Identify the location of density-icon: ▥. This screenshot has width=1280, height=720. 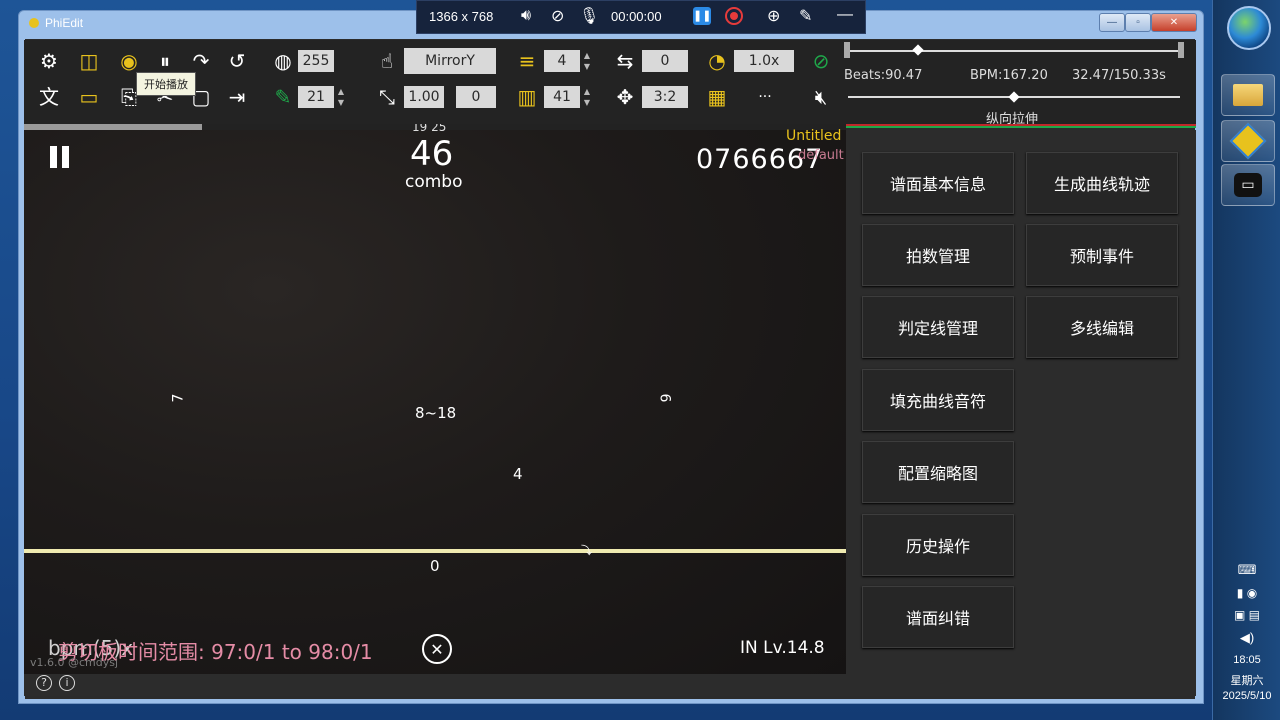
(527, 97).